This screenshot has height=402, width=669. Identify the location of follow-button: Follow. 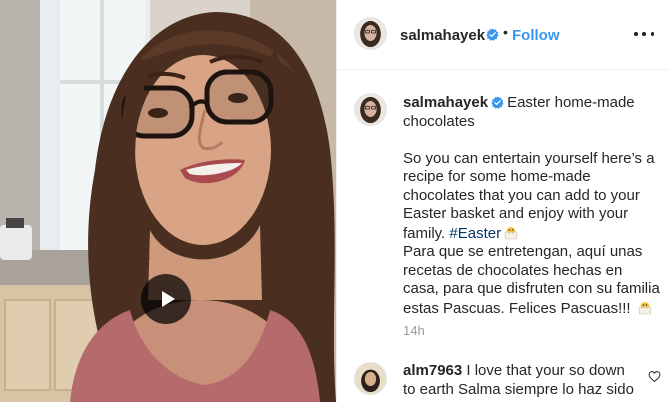
(536, 35).